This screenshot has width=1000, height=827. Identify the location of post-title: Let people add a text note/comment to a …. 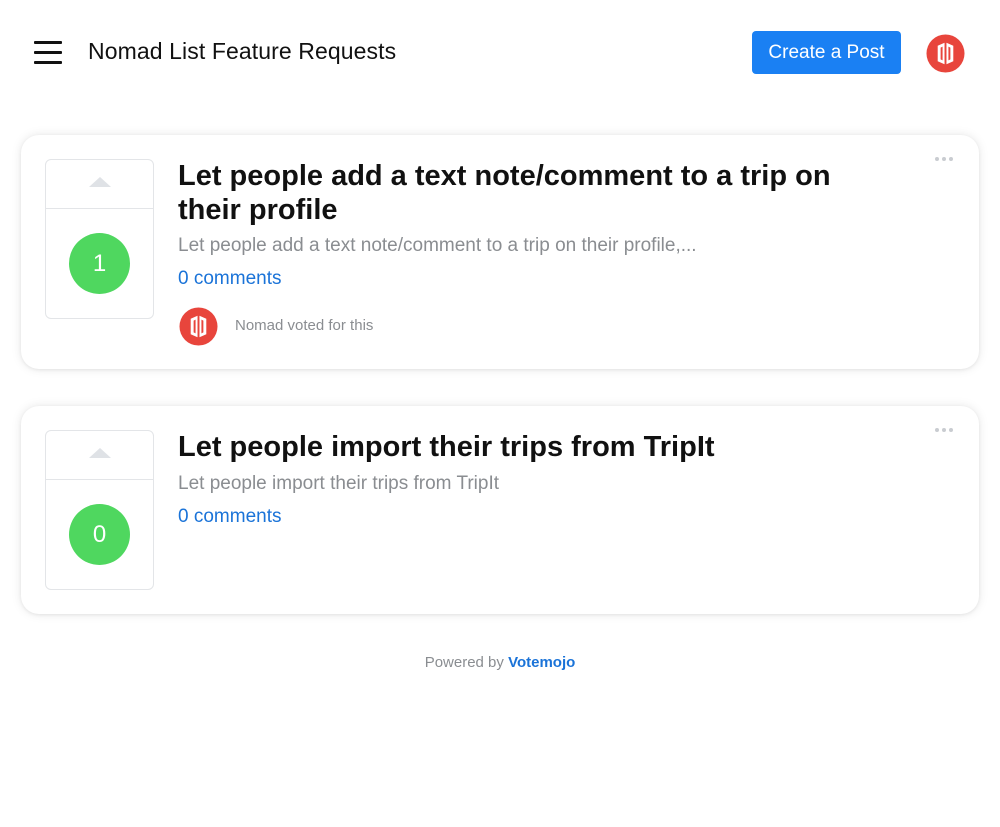
(538, 193).